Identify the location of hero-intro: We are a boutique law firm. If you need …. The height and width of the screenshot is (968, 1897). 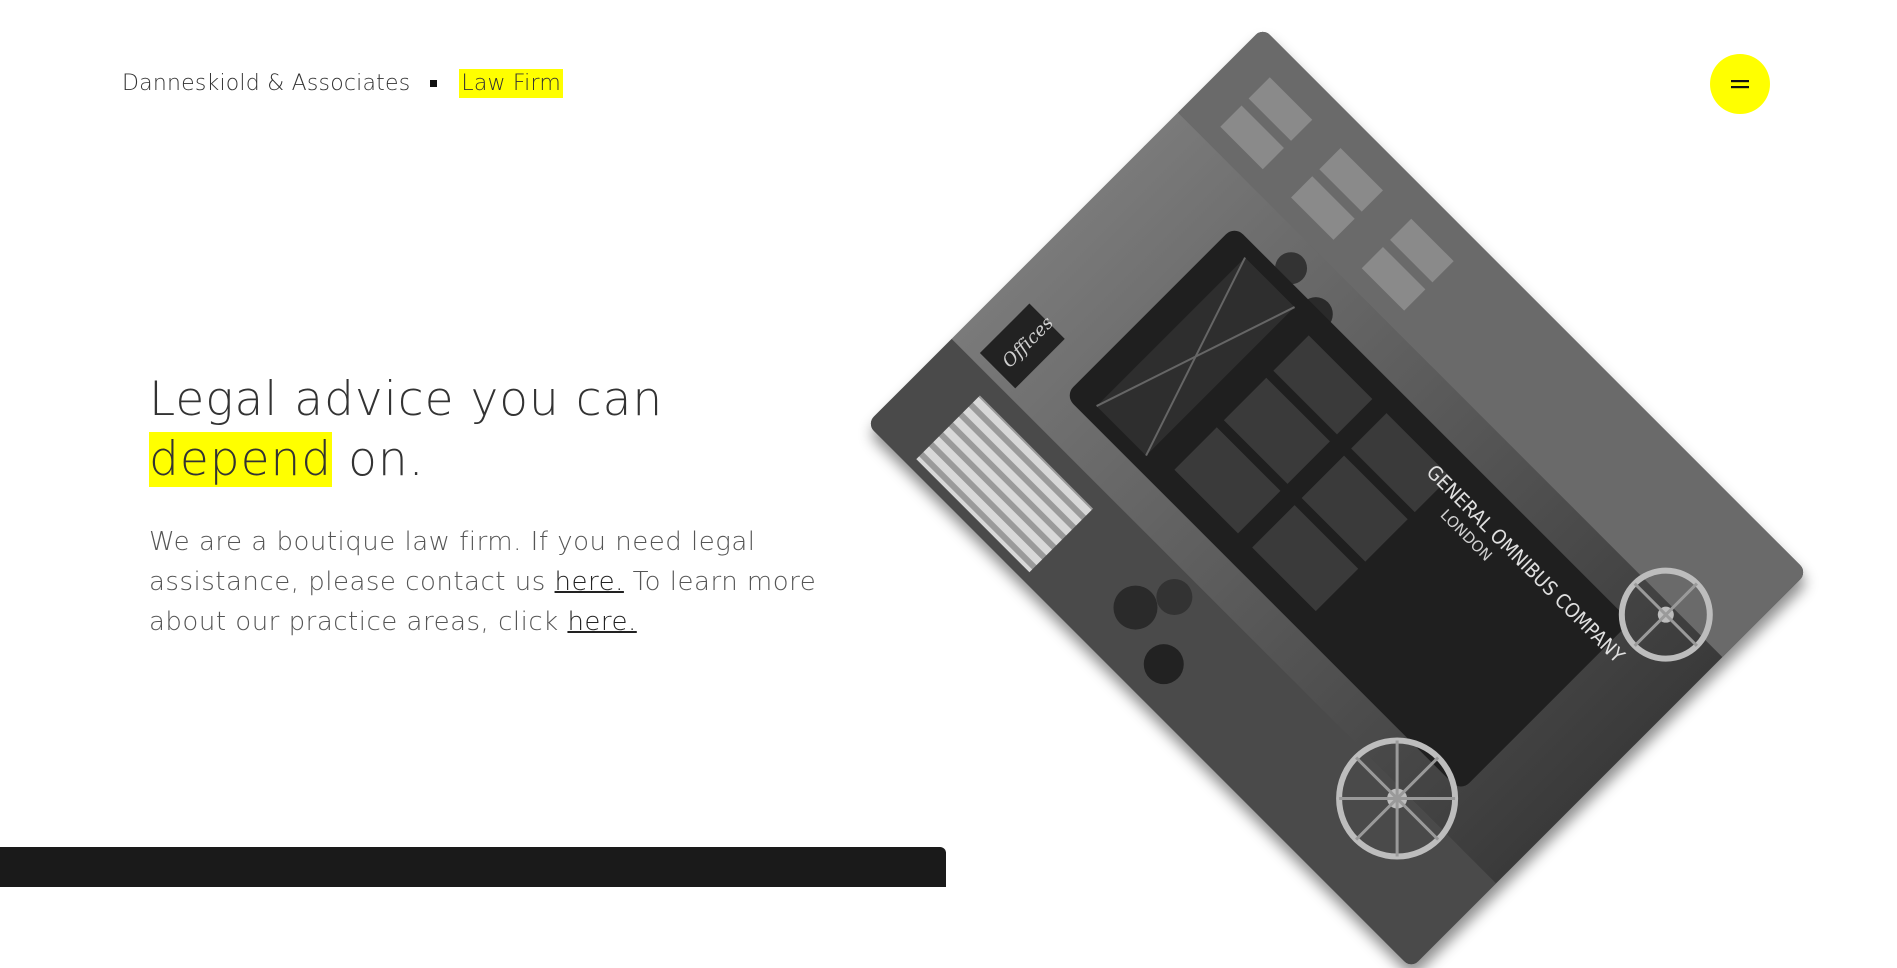
(504, 582).